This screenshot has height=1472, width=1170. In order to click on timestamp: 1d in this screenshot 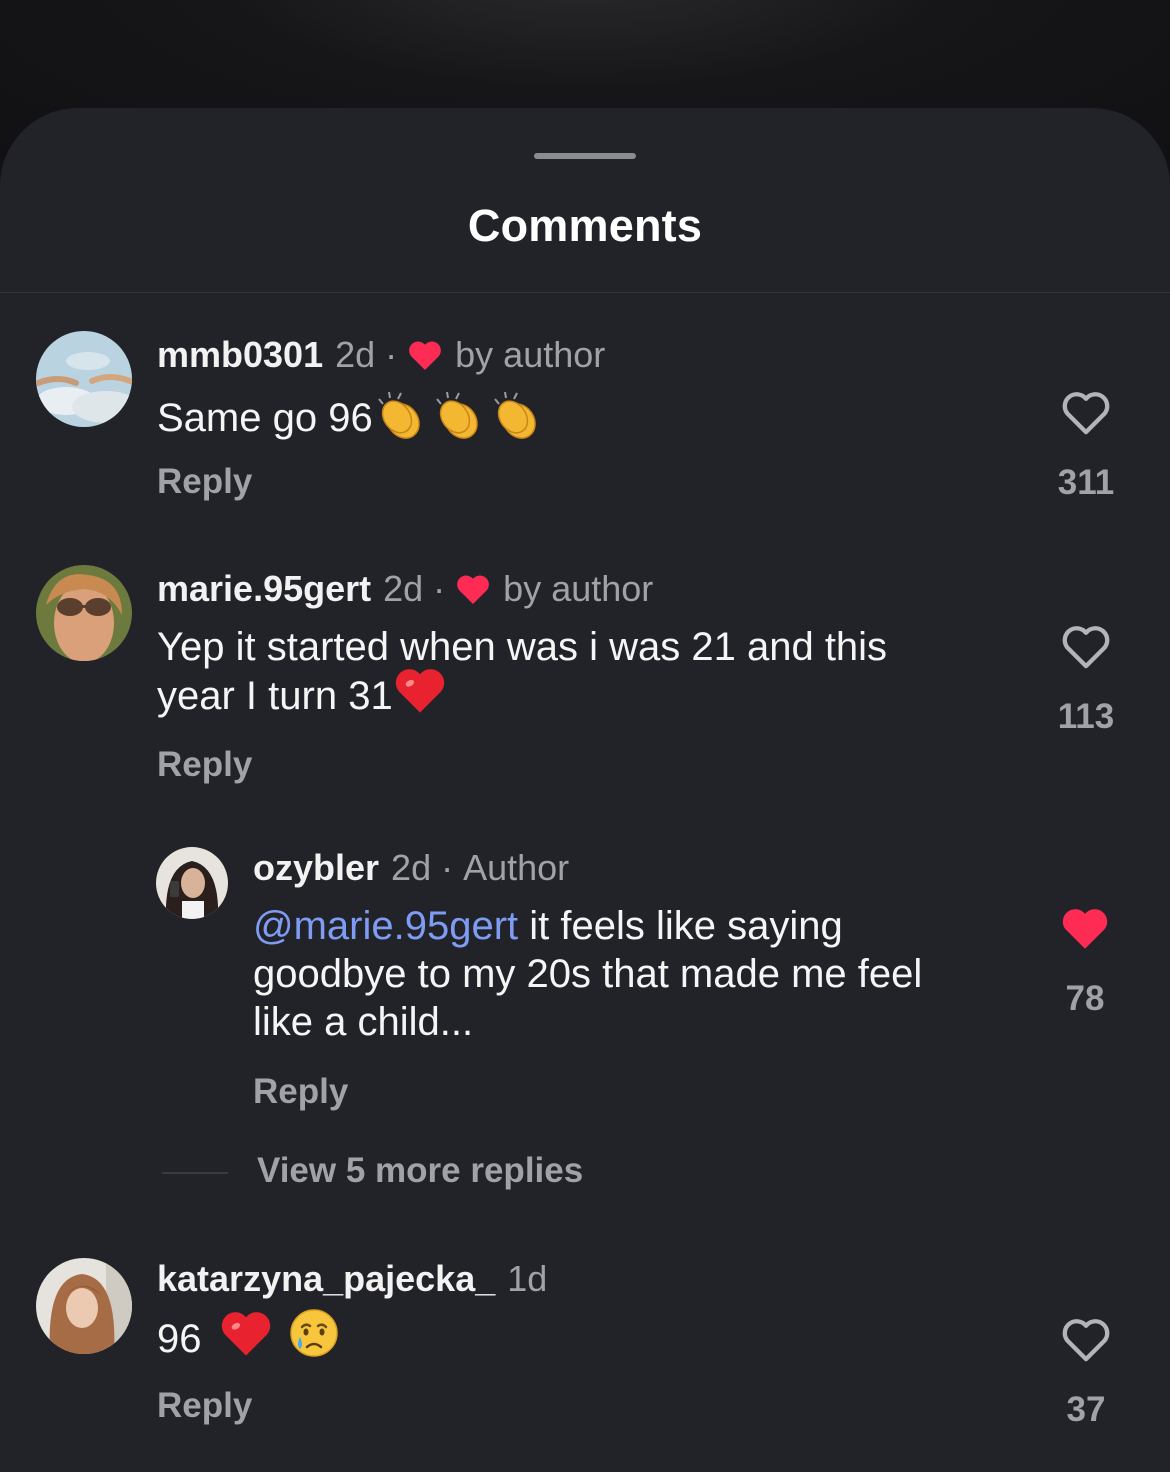, I will do `click(527, 1278)`.